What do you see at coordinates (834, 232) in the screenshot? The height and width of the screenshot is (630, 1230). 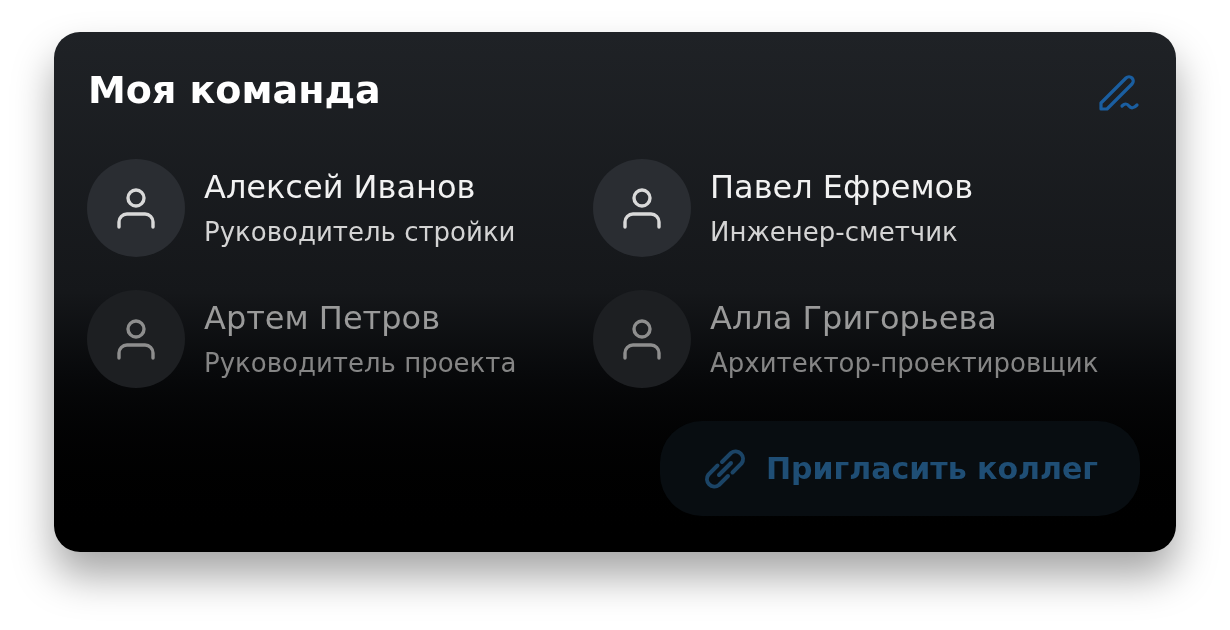 I see `member-role: Инженер-сметчик` at bounding box center [834, 232].